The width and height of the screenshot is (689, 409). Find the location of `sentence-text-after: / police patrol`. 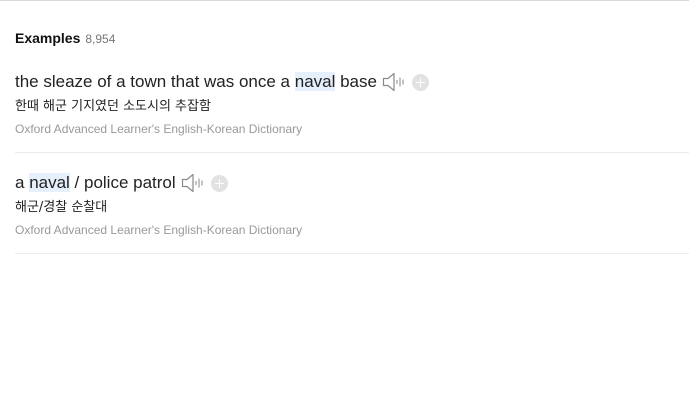

sentence-text-after: / police patrol is located at coordinates (122, 182).